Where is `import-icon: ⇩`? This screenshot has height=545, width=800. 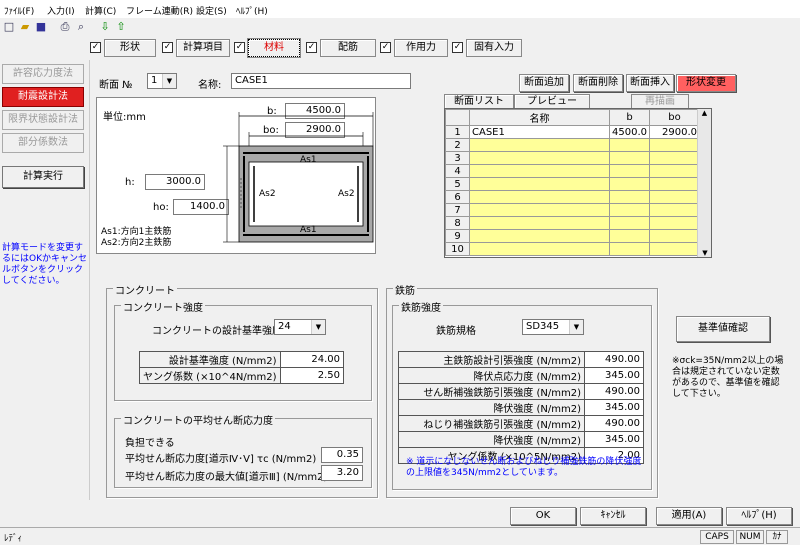
import-icon: ⇩ is located at coordinates (105, 27).